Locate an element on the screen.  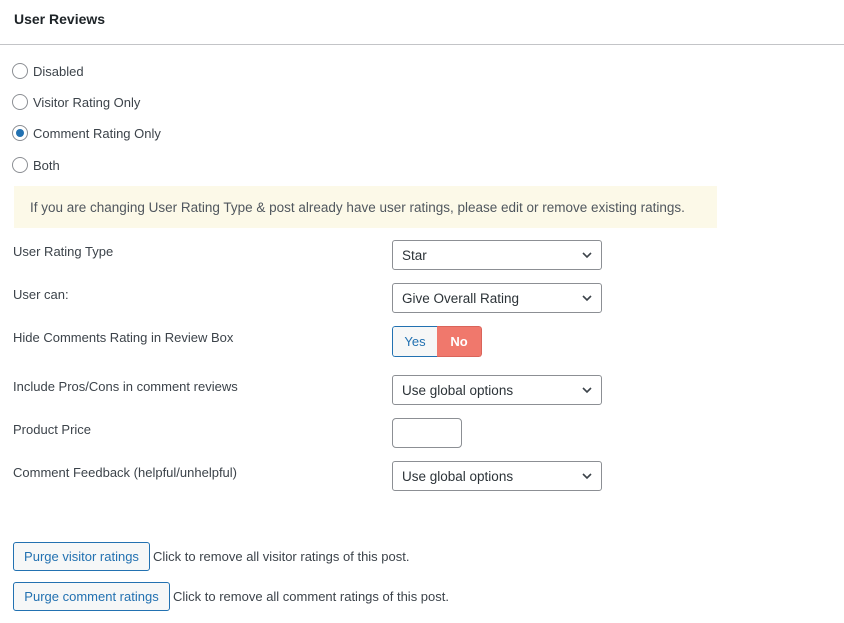
product-price-label: Product Price is located at coordinates (52, 429).